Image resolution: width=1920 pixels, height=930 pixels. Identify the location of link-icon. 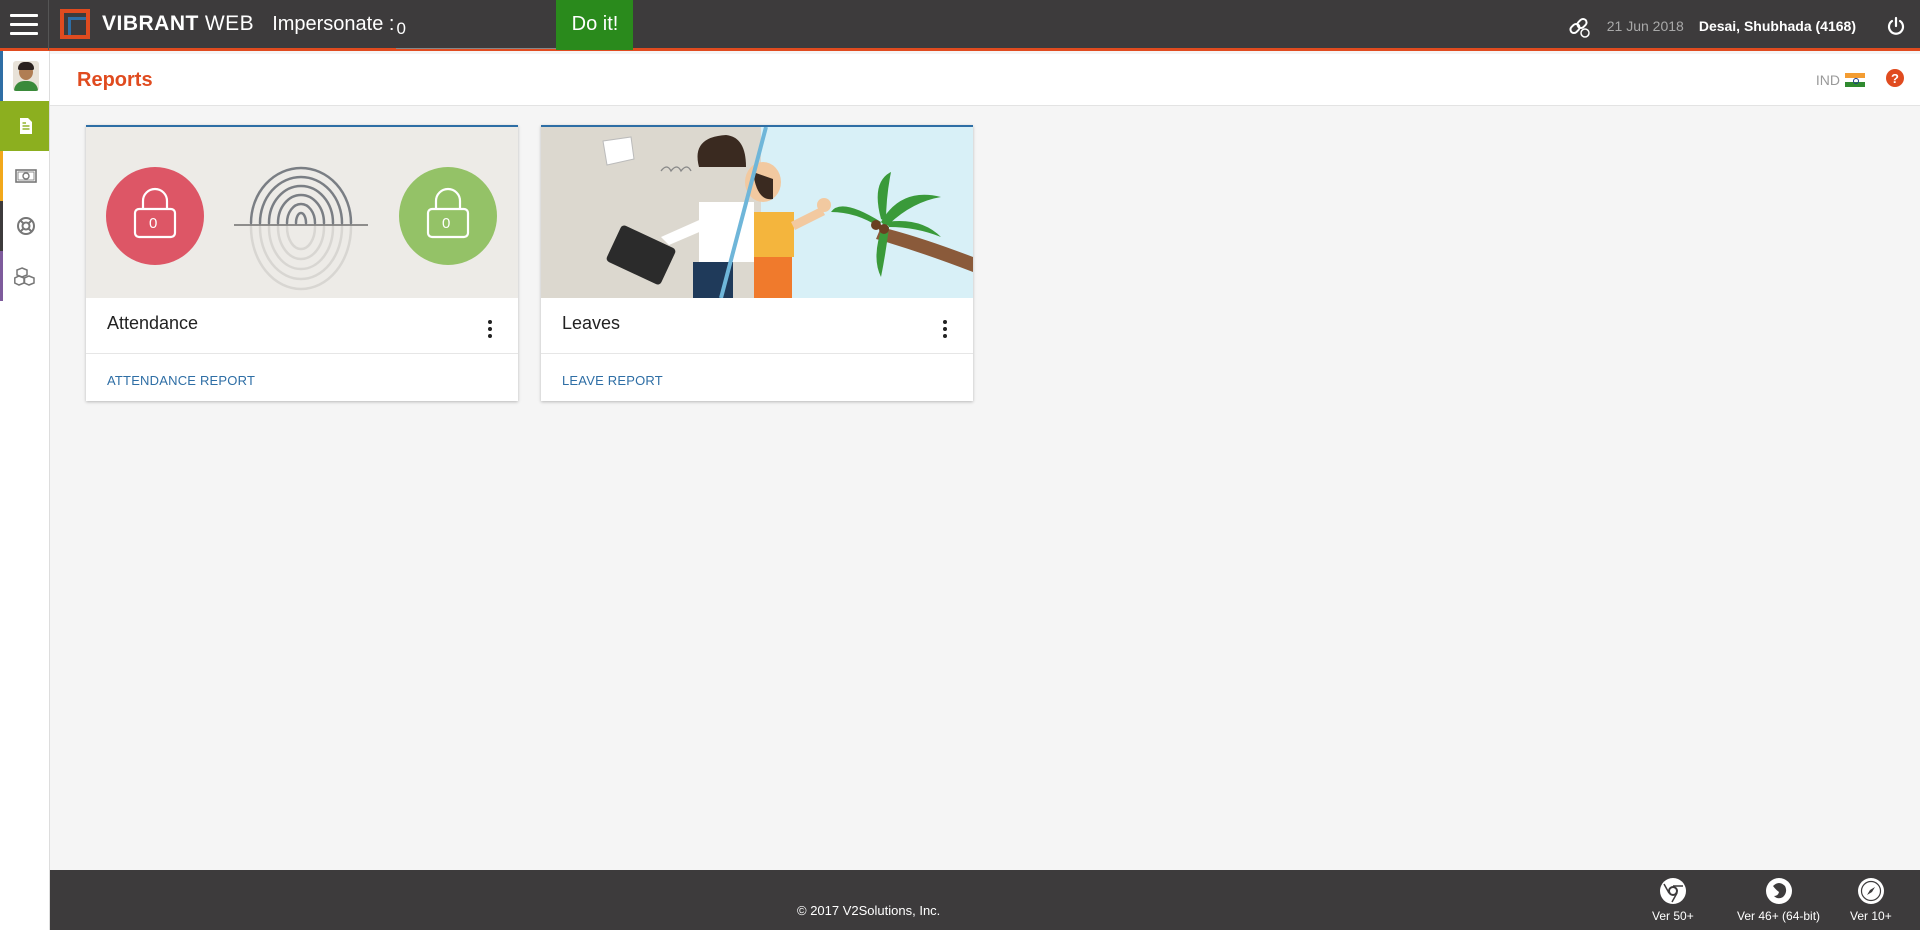
(1579, 26).